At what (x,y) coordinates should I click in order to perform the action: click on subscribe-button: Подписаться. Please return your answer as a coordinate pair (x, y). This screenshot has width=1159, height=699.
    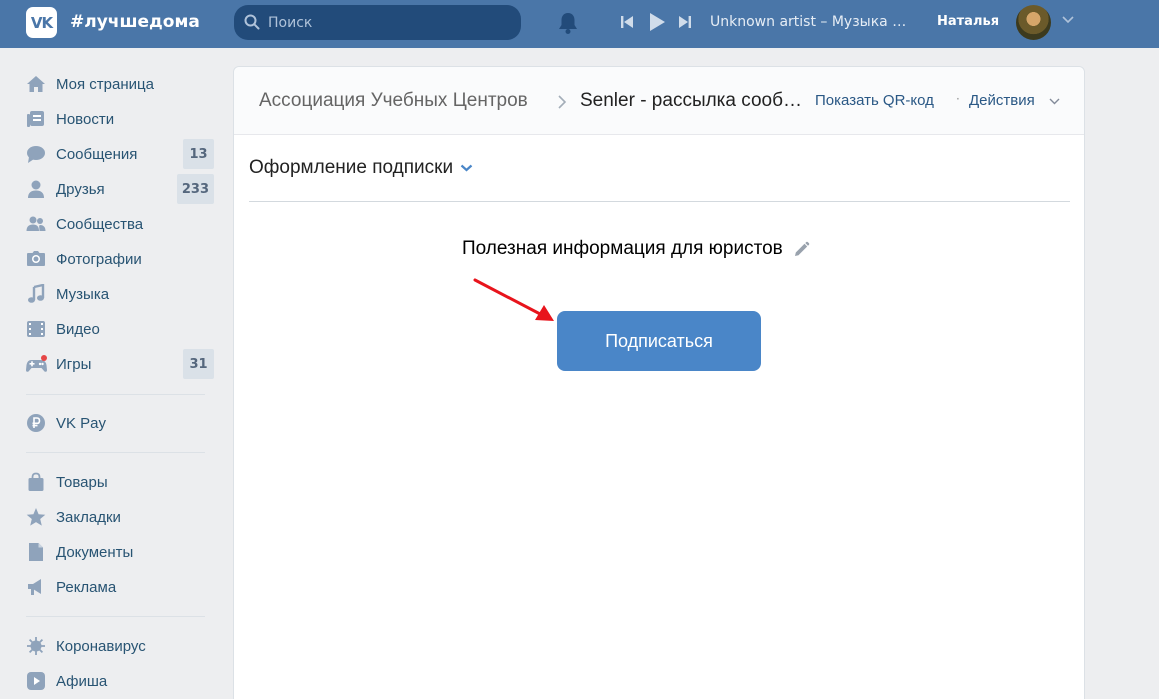
    Looking at the image, I should click on (659, 341).